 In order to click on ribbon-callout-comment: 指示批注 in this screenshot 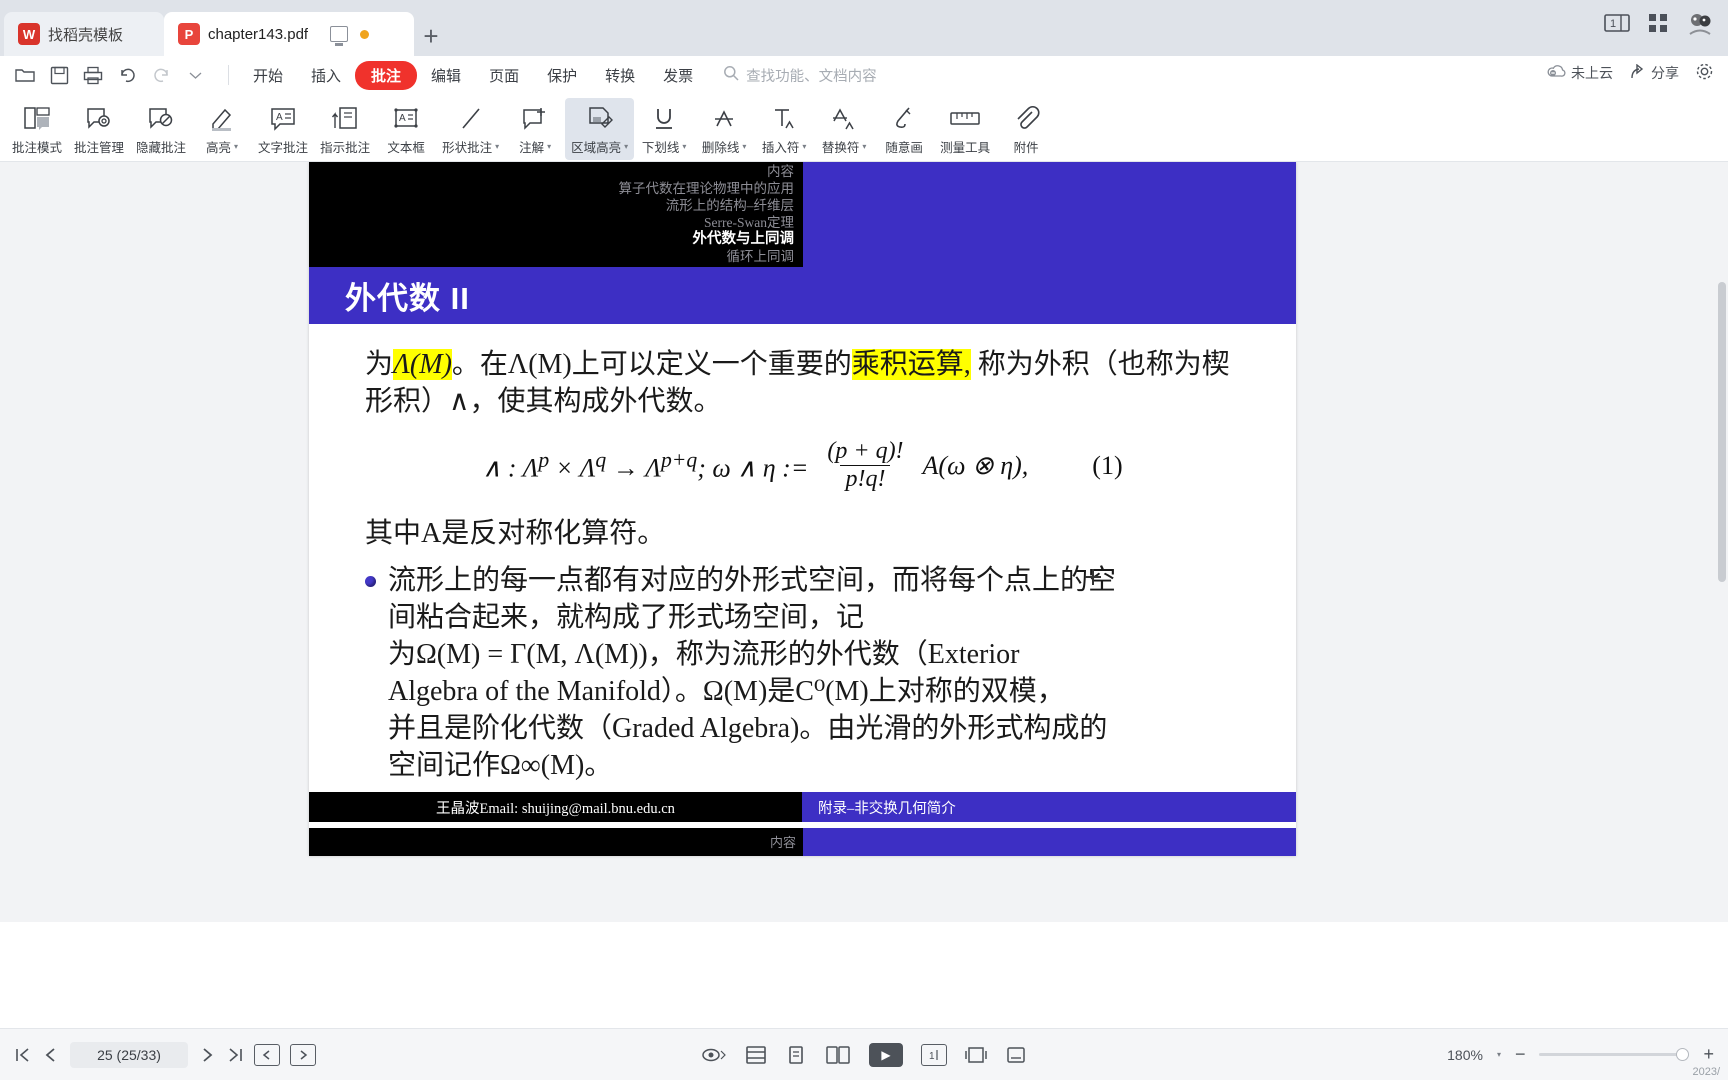, I will do `click(345, 129)`.